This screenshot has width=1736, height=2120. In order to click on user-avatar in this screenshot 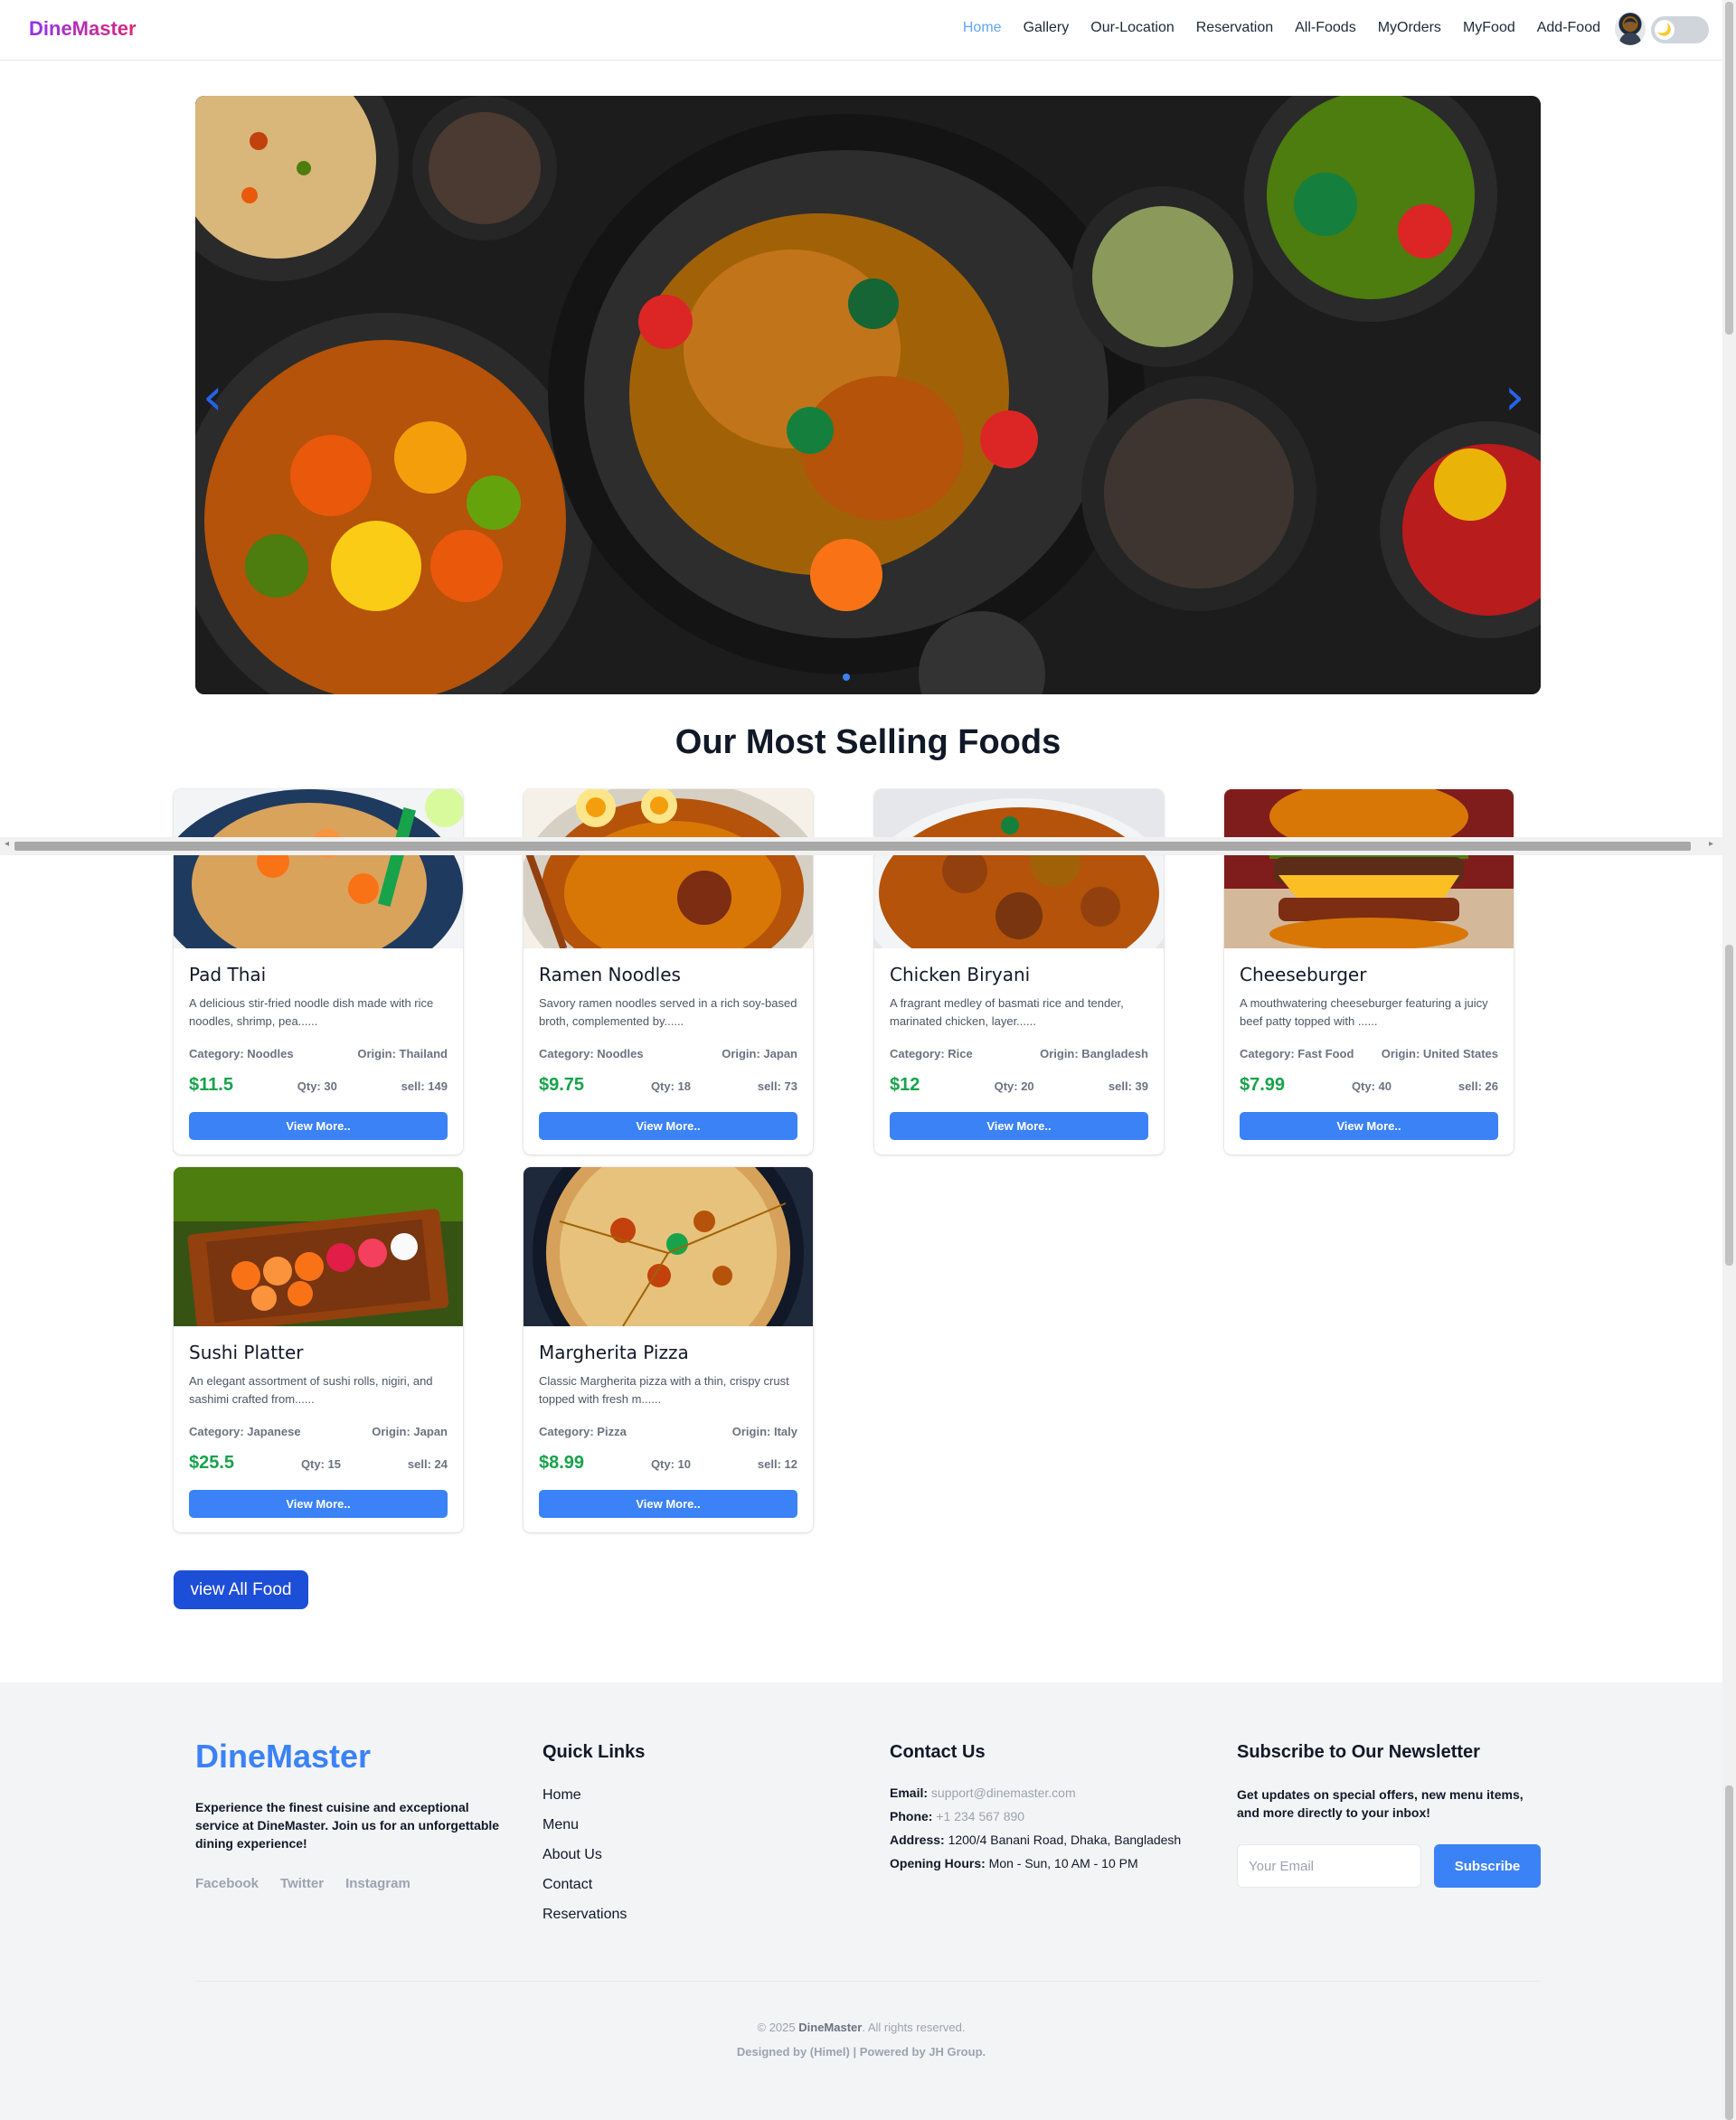, I will do `click(1631, 29)`.